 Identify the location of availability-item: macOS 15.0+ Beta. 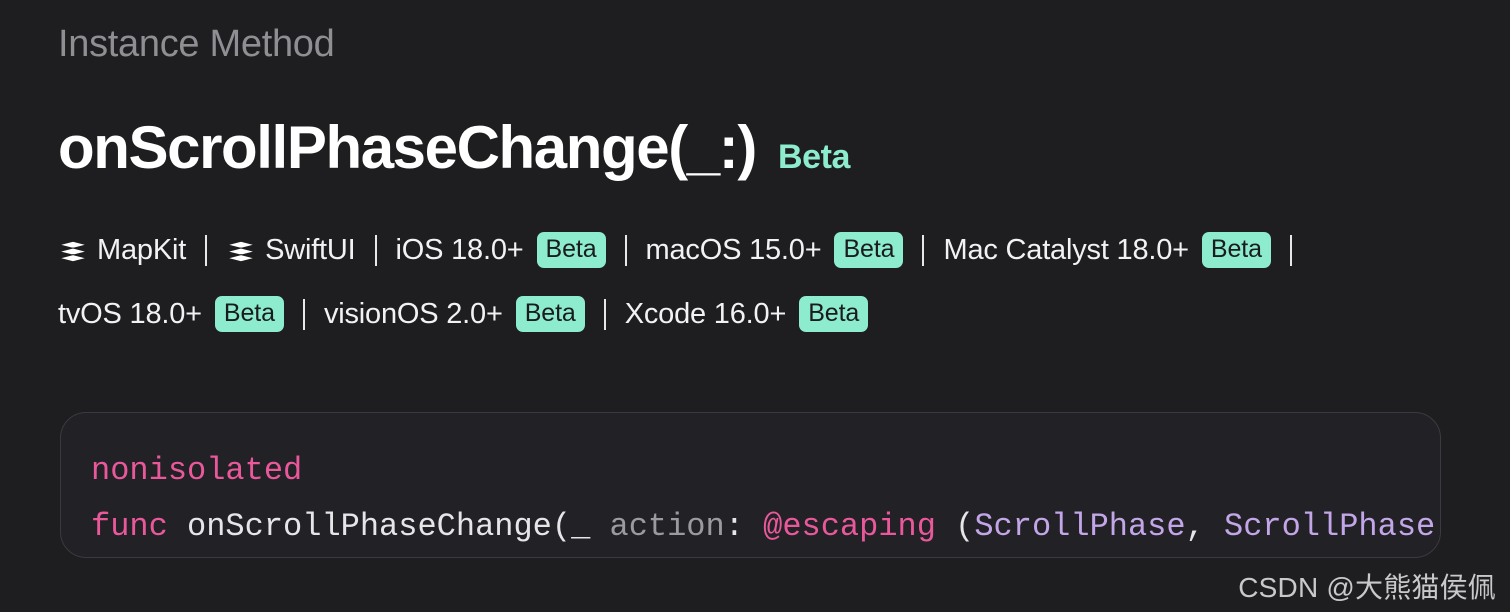
(775, 250).